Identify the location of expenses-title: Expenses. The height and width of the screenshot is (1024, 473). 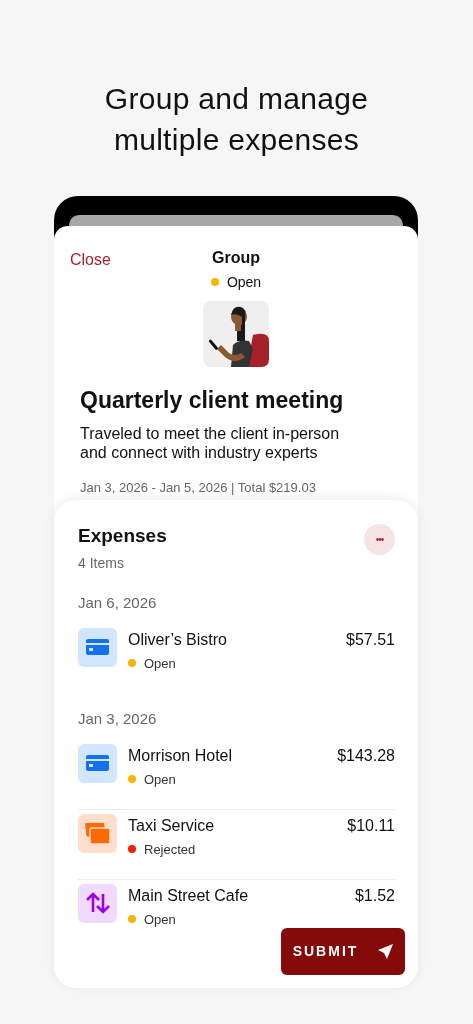
(122, 536).